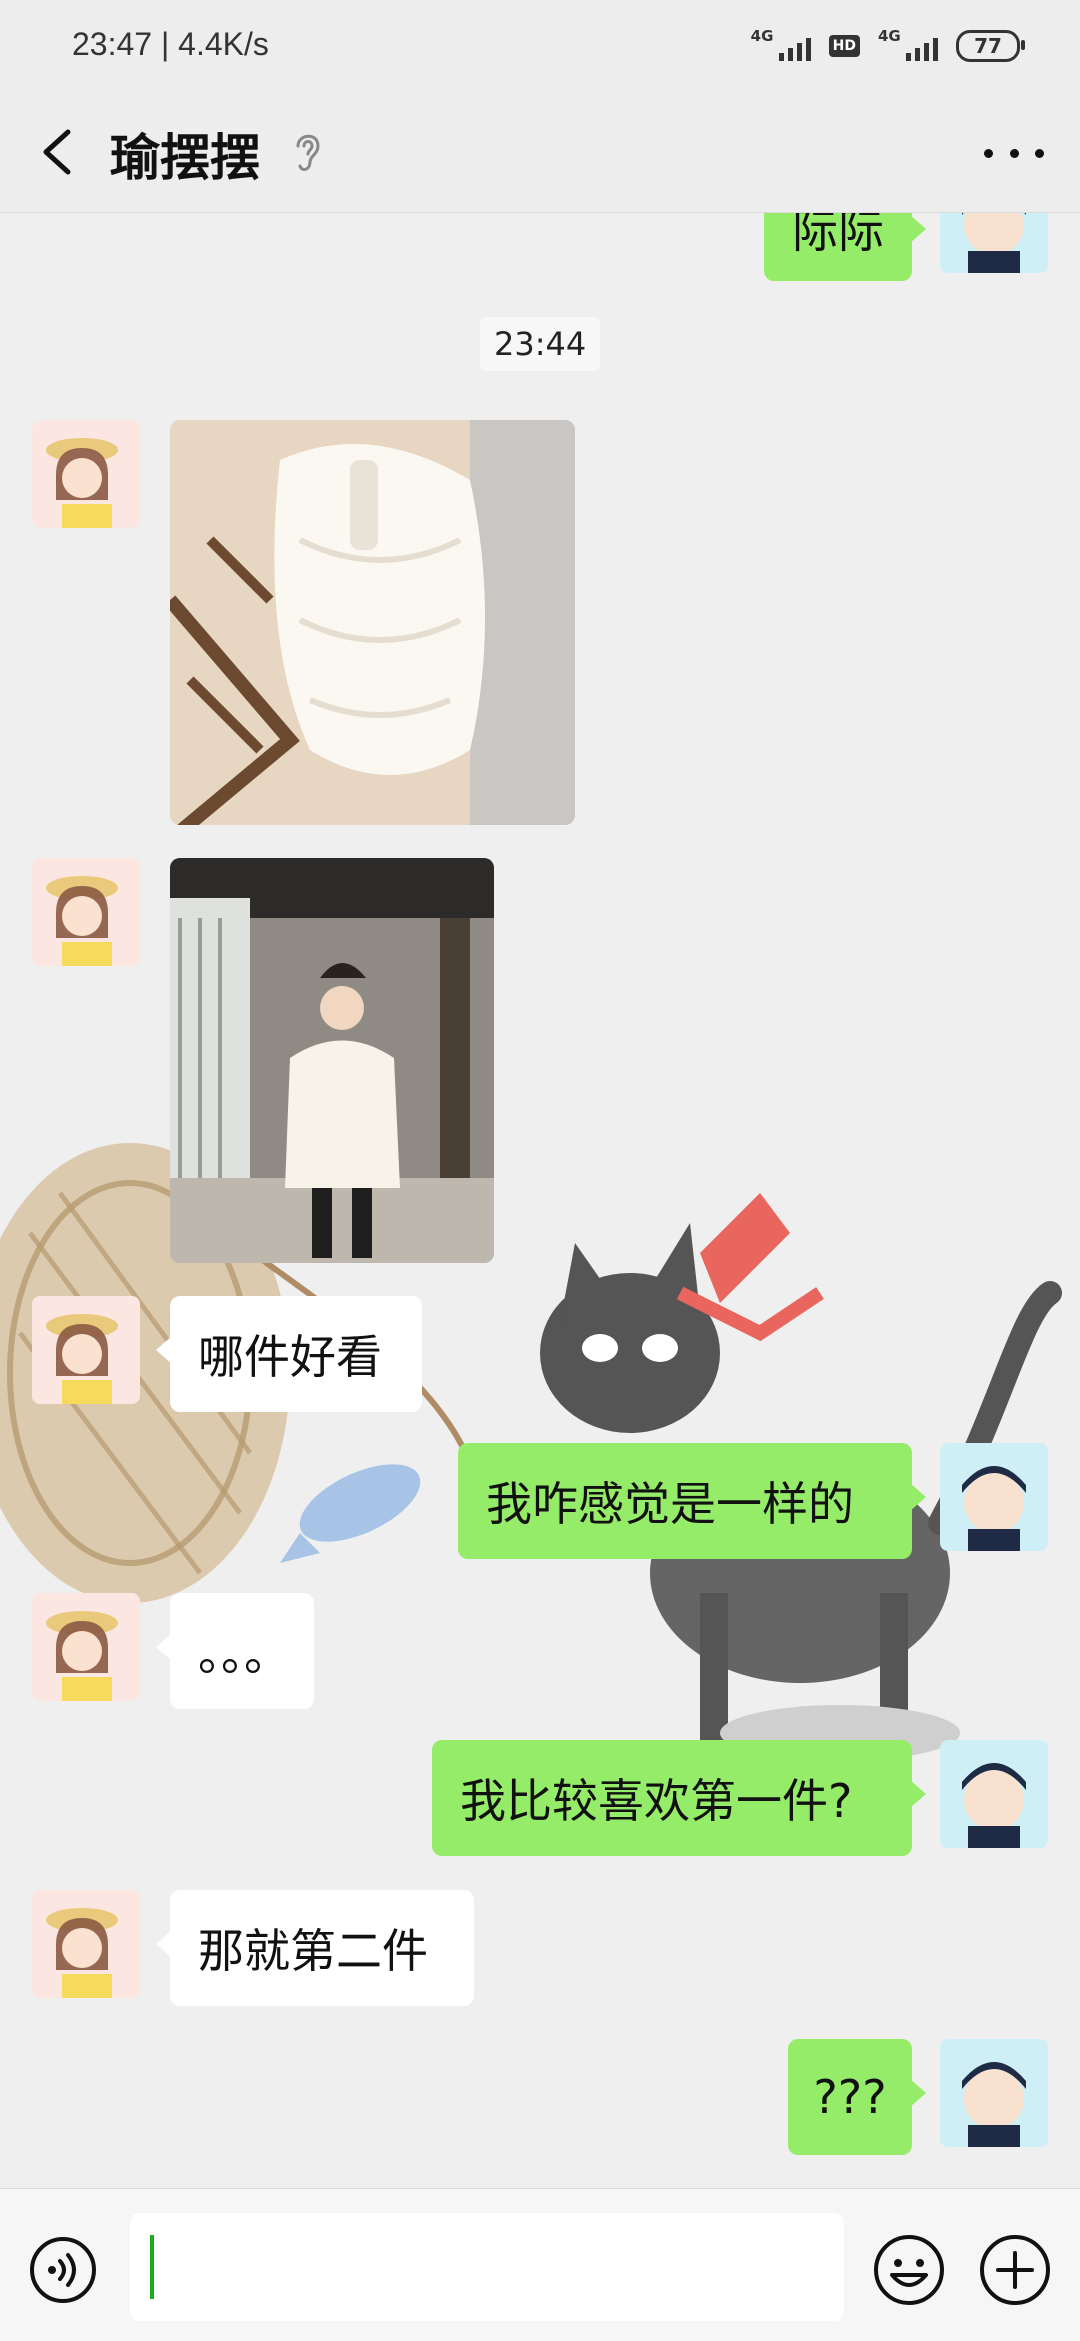 This screenshot has height=2341, width=1080. What do you see at coordinates (1015, 2270) in the screenshot?
I see `plus-icon` at bounding box center [1015, 2270].